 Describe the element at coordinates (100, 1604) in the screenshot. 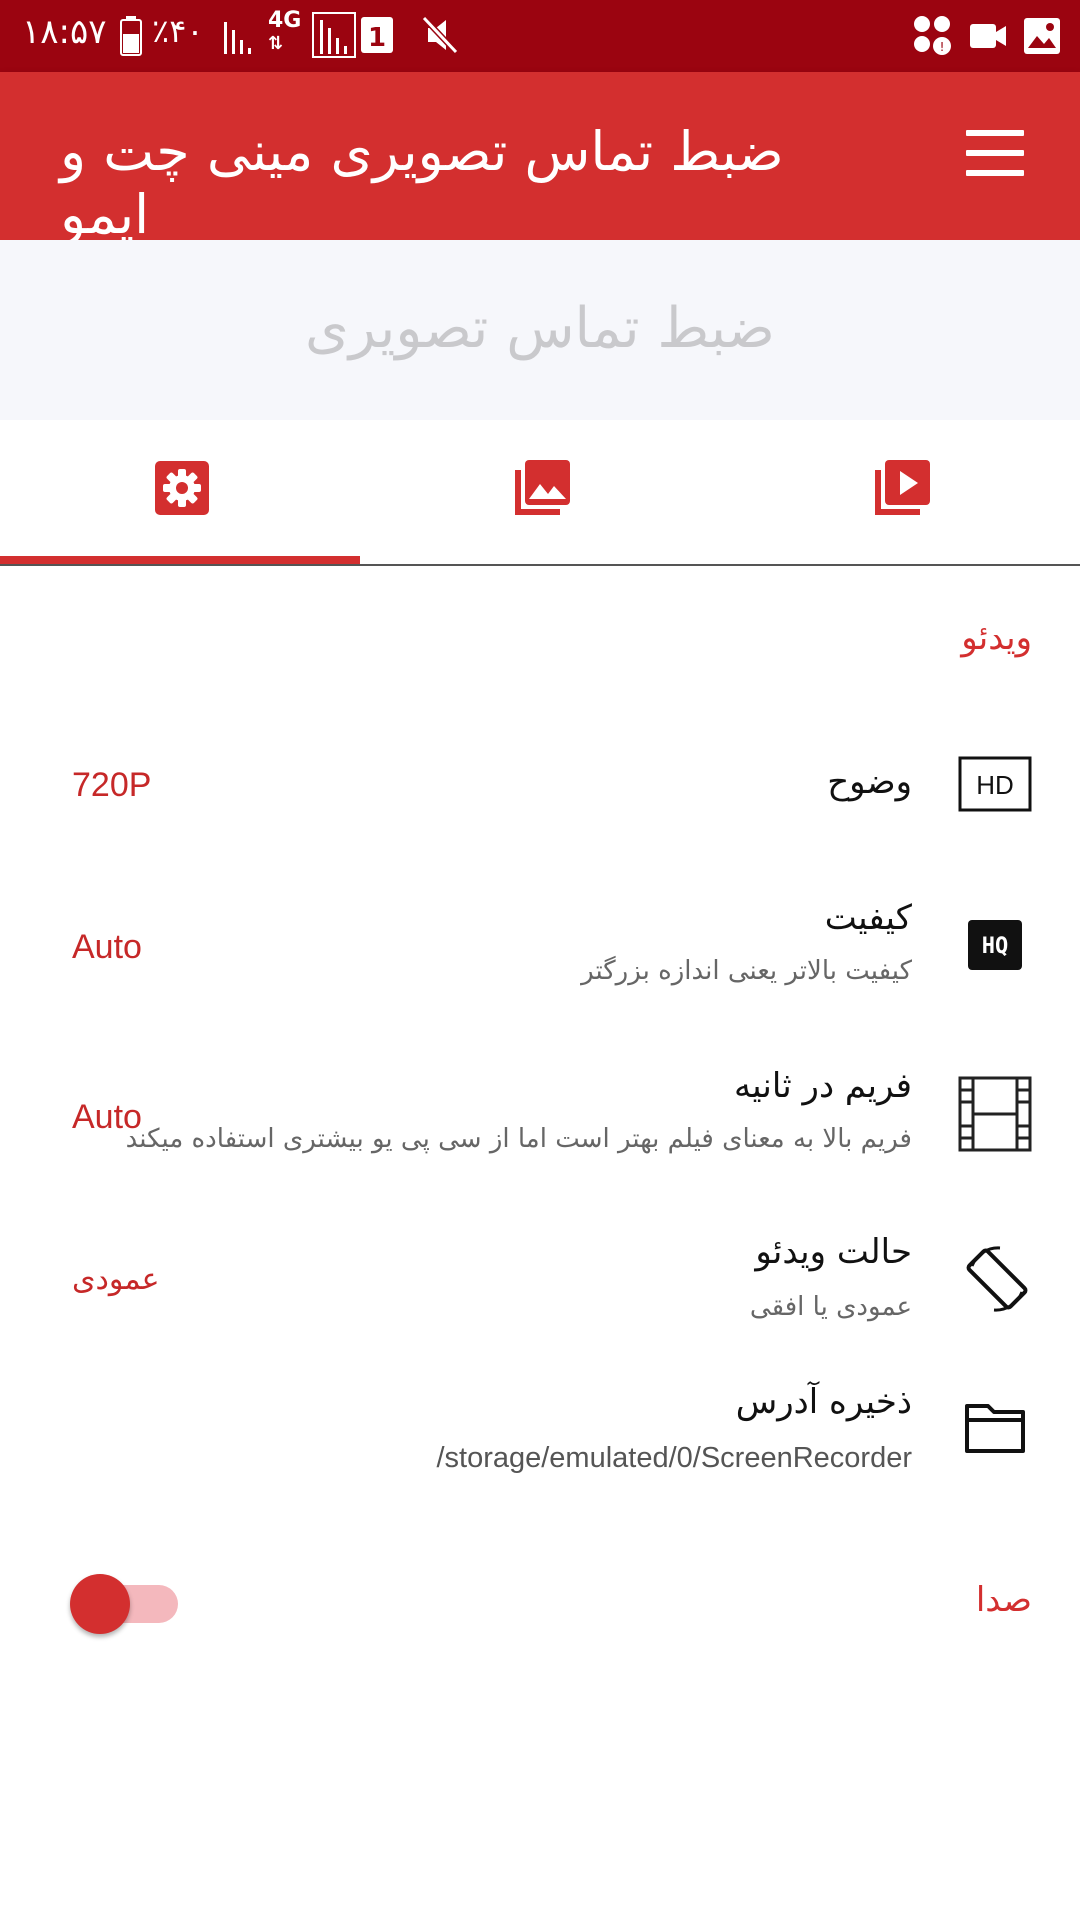

I see `toggle-thumb` at that location.